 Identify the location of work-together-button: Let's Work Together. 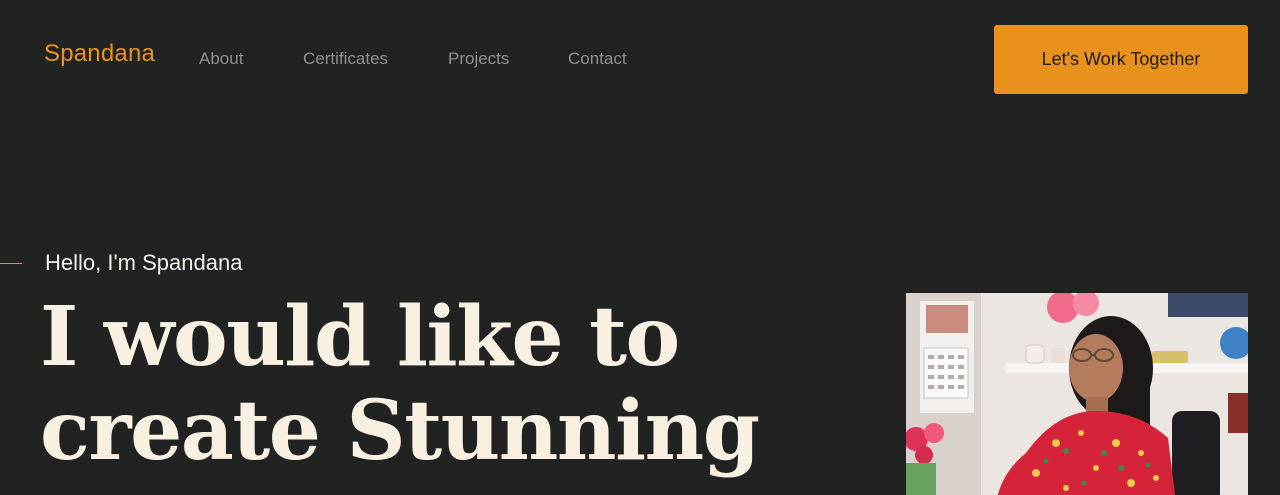
(1121, 59).